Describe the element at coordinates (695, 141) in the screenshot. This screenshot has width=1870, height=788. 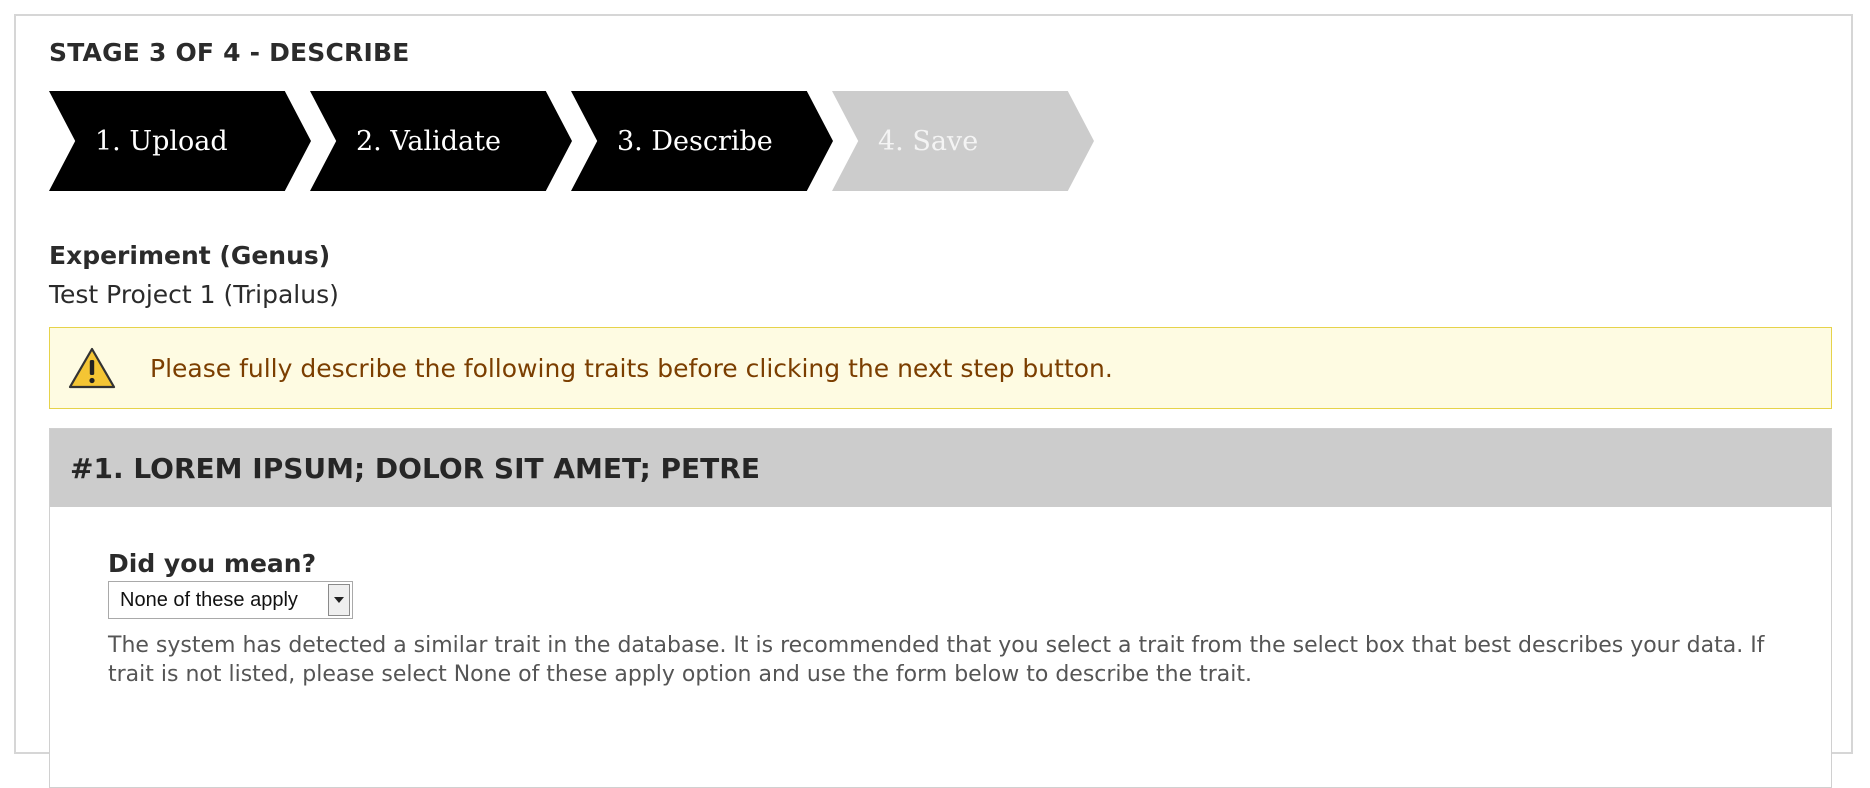
I see `step-label: 3. Describe` at that location.